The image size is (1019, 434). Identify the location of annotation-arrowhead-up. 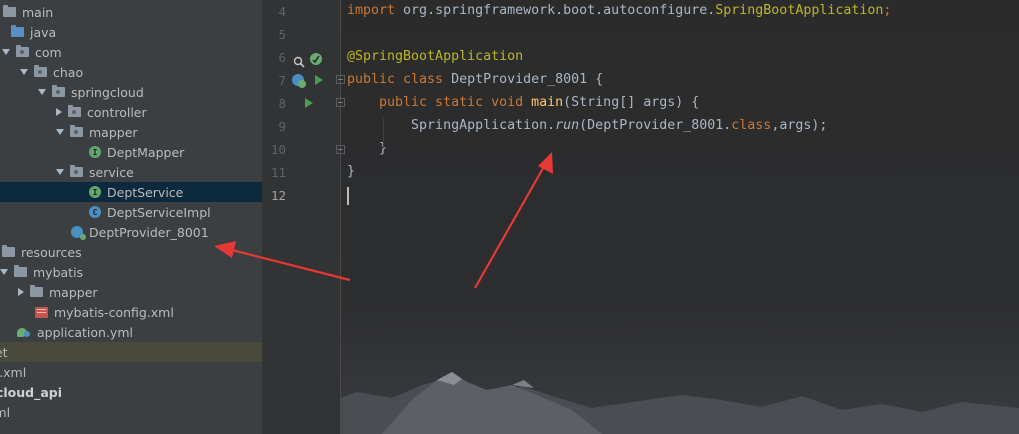
(545, 163).